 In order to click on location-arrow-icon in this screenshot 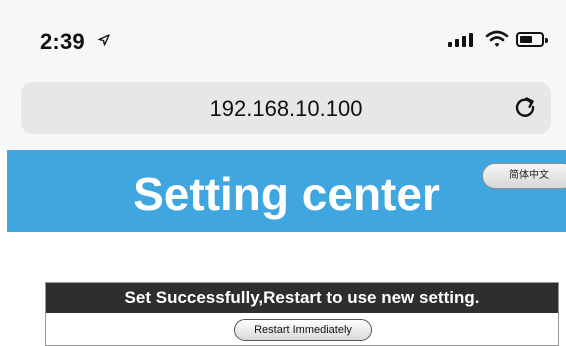, I will do `click(104, 41)`.